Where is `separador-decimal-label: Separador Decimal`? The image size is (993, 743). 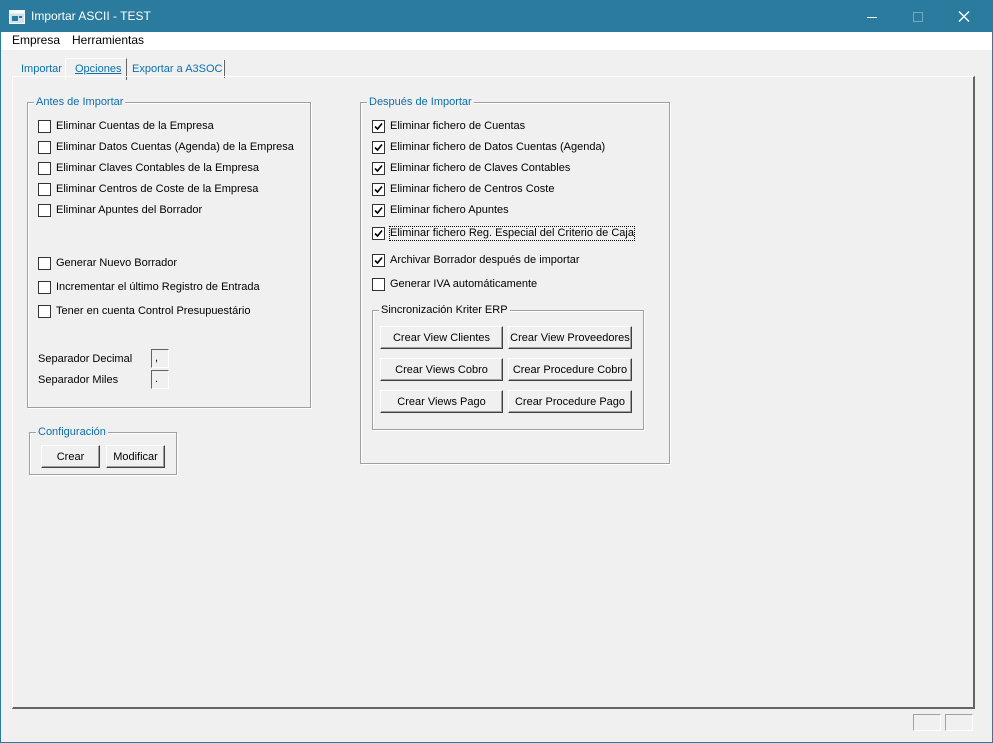 separador-decimal-label: Separador Decimal is located at coordinates (85, 359).